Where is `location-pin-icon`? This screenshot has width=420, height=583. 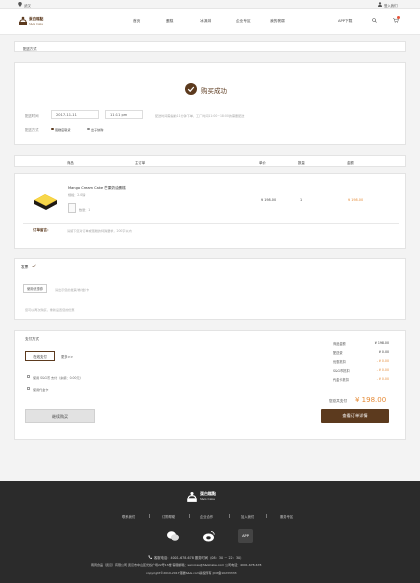 location-pin-icon is located at coordinates (20, 5).